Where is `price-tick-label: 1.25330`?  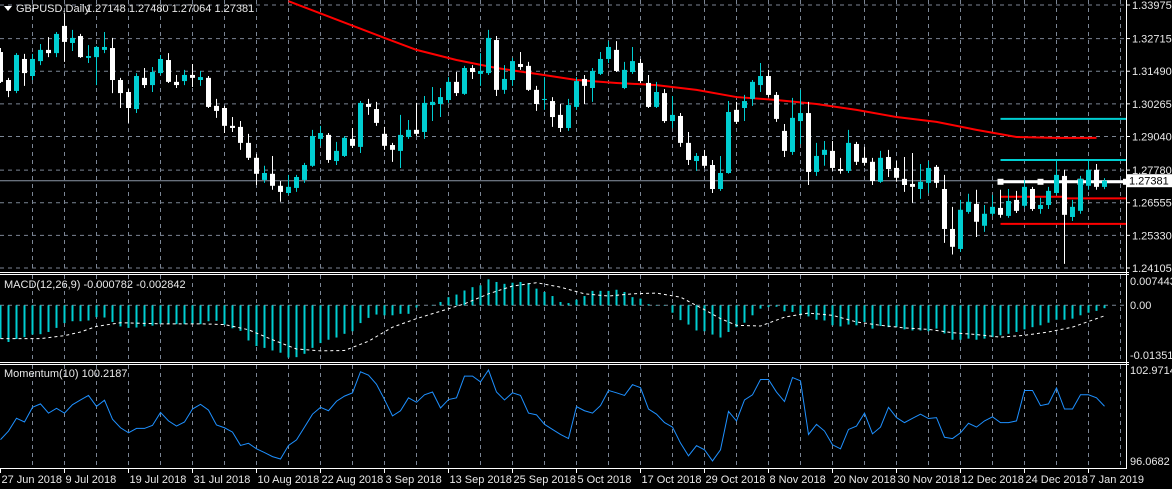
price-tick-label: 1.25330 is located at coordinates (1152, 236).